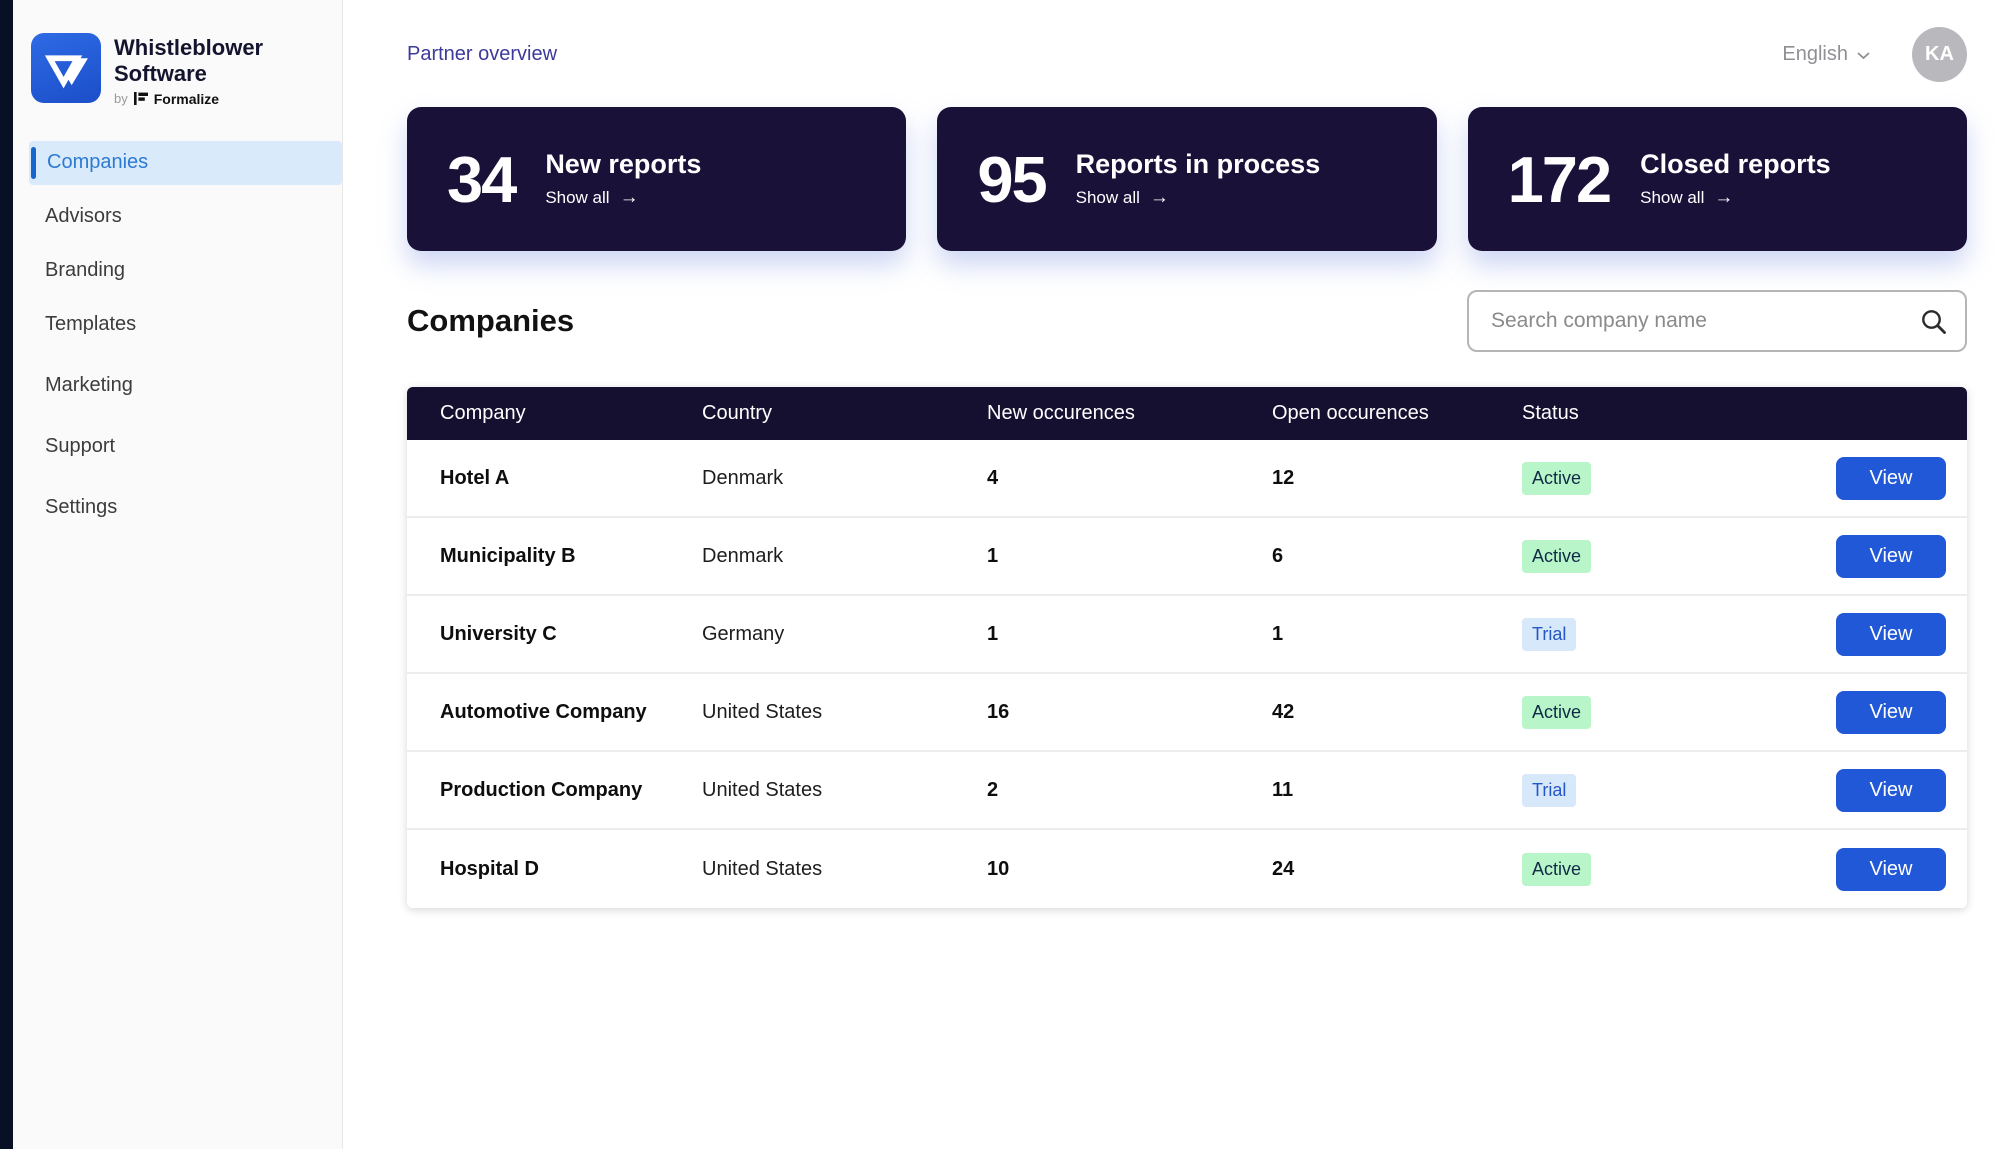 This screenshot has width=2000, height=1149. I want to click on sidebar-item-templates: Templates, so click(185, 325).